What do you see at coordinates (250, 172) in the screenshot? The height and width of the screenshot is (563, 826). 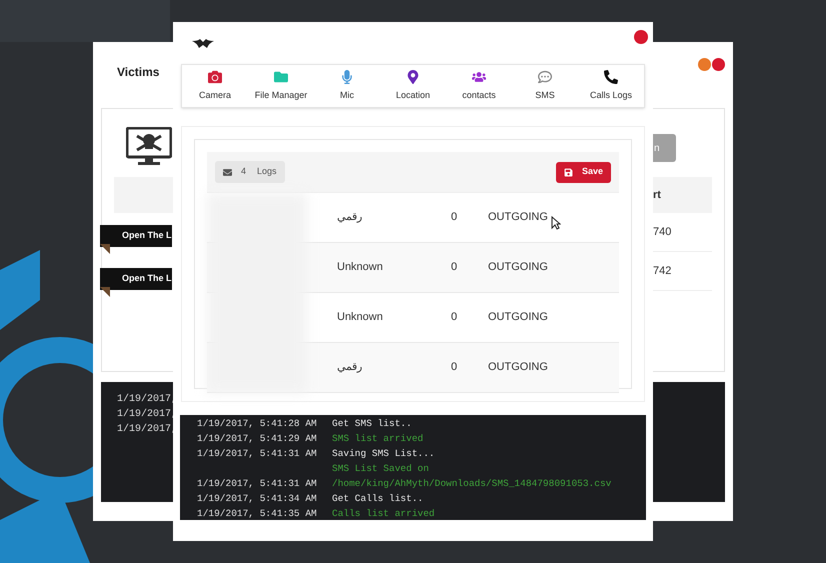 I see `logs-count-badge: 4 Logs` at bounding box center [250, 172].